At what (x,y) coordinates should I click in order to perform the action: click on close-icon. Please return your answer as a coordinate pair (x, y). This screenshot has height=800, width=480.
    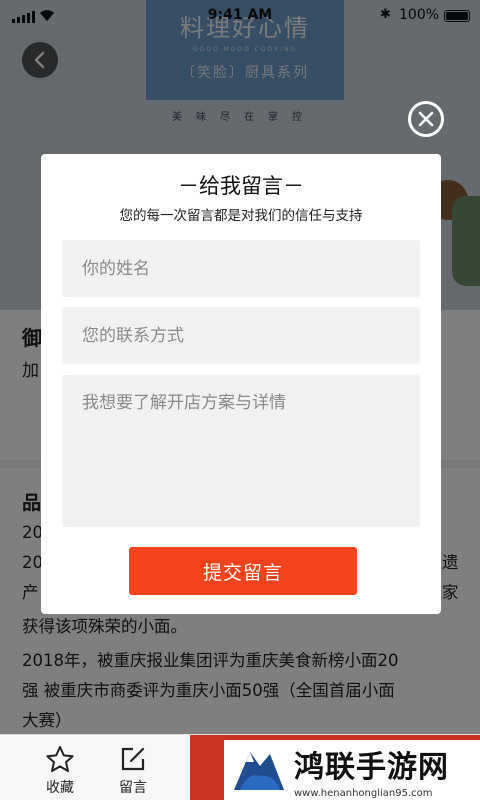
    Looking at the image, I should click on (426, 119).